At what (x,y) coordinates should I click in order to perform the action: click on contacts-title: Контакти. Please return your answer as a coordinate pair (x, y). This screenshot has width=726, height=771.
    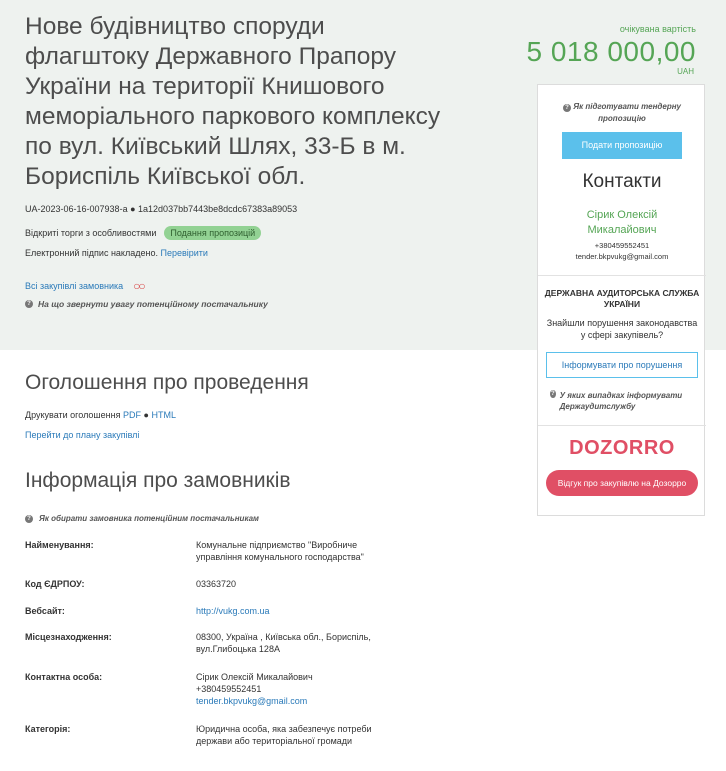
    Looking at the image, I should click on (622, 181).